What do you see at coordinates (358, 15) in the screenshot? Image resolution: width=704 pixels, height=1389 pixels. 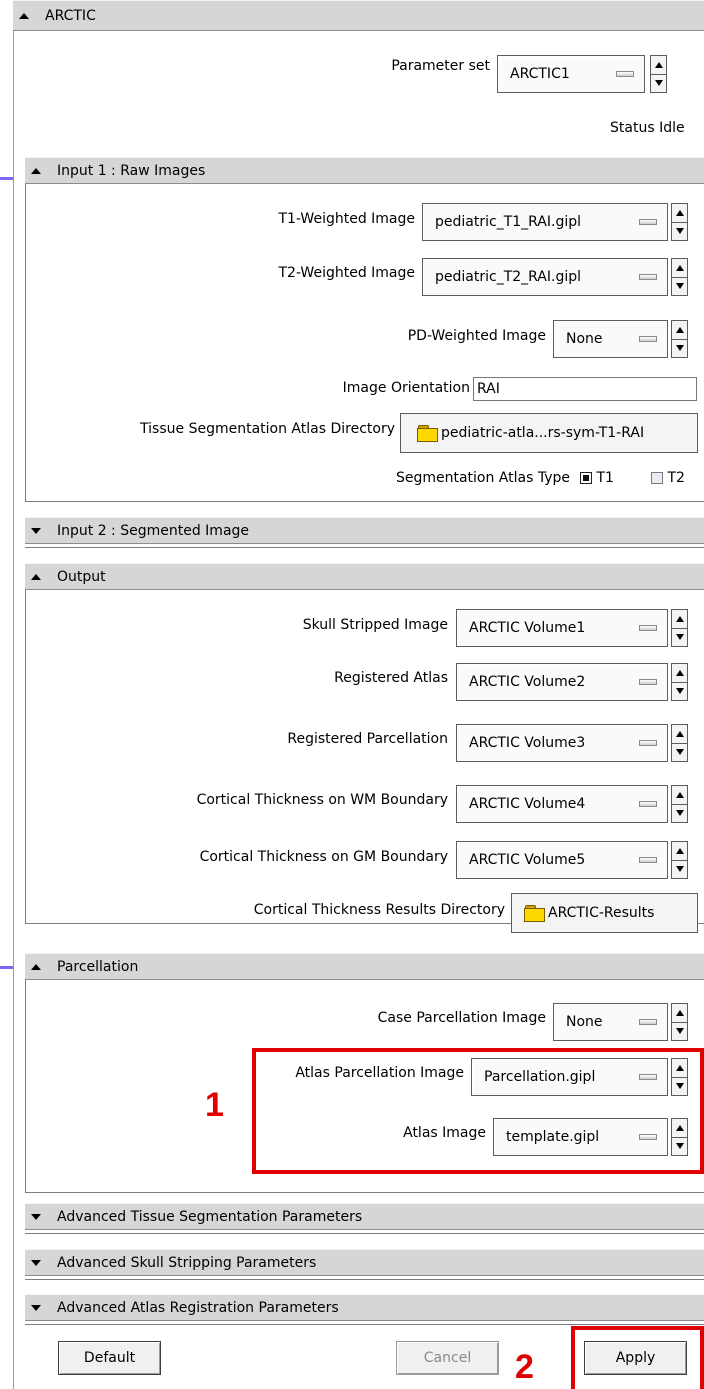 I see `arctic-header: ARCTIC` at bounding box center [358, 15].